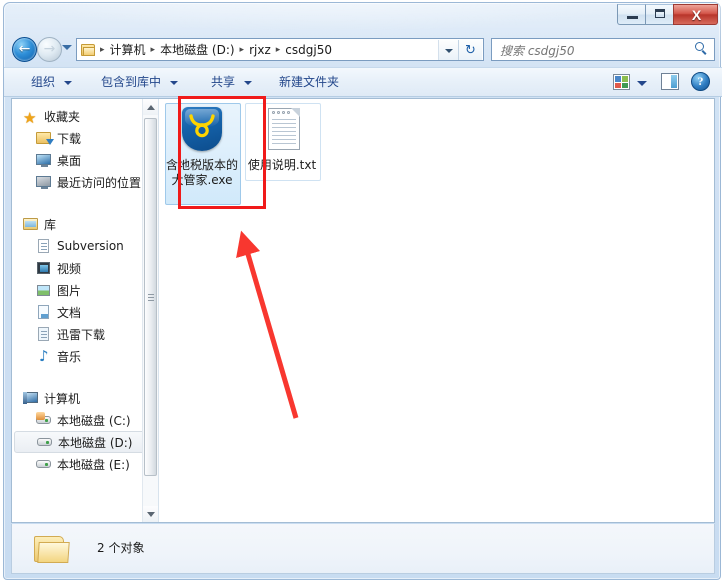 The width and height of the screenshot is (726, 584). I want to click on sidebar-label: 最近访问的位置, so click(99, 182).